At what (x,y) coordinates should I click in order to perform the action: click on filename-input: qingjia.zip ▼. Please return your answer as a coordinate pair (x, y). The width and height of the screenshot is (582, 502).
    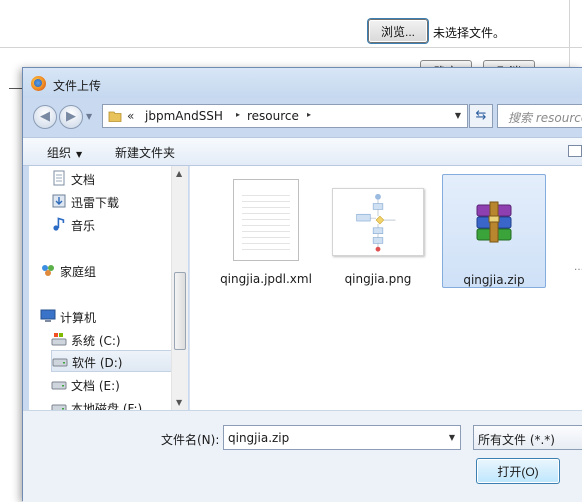
    Looking at the image, I should click on (342, 437).